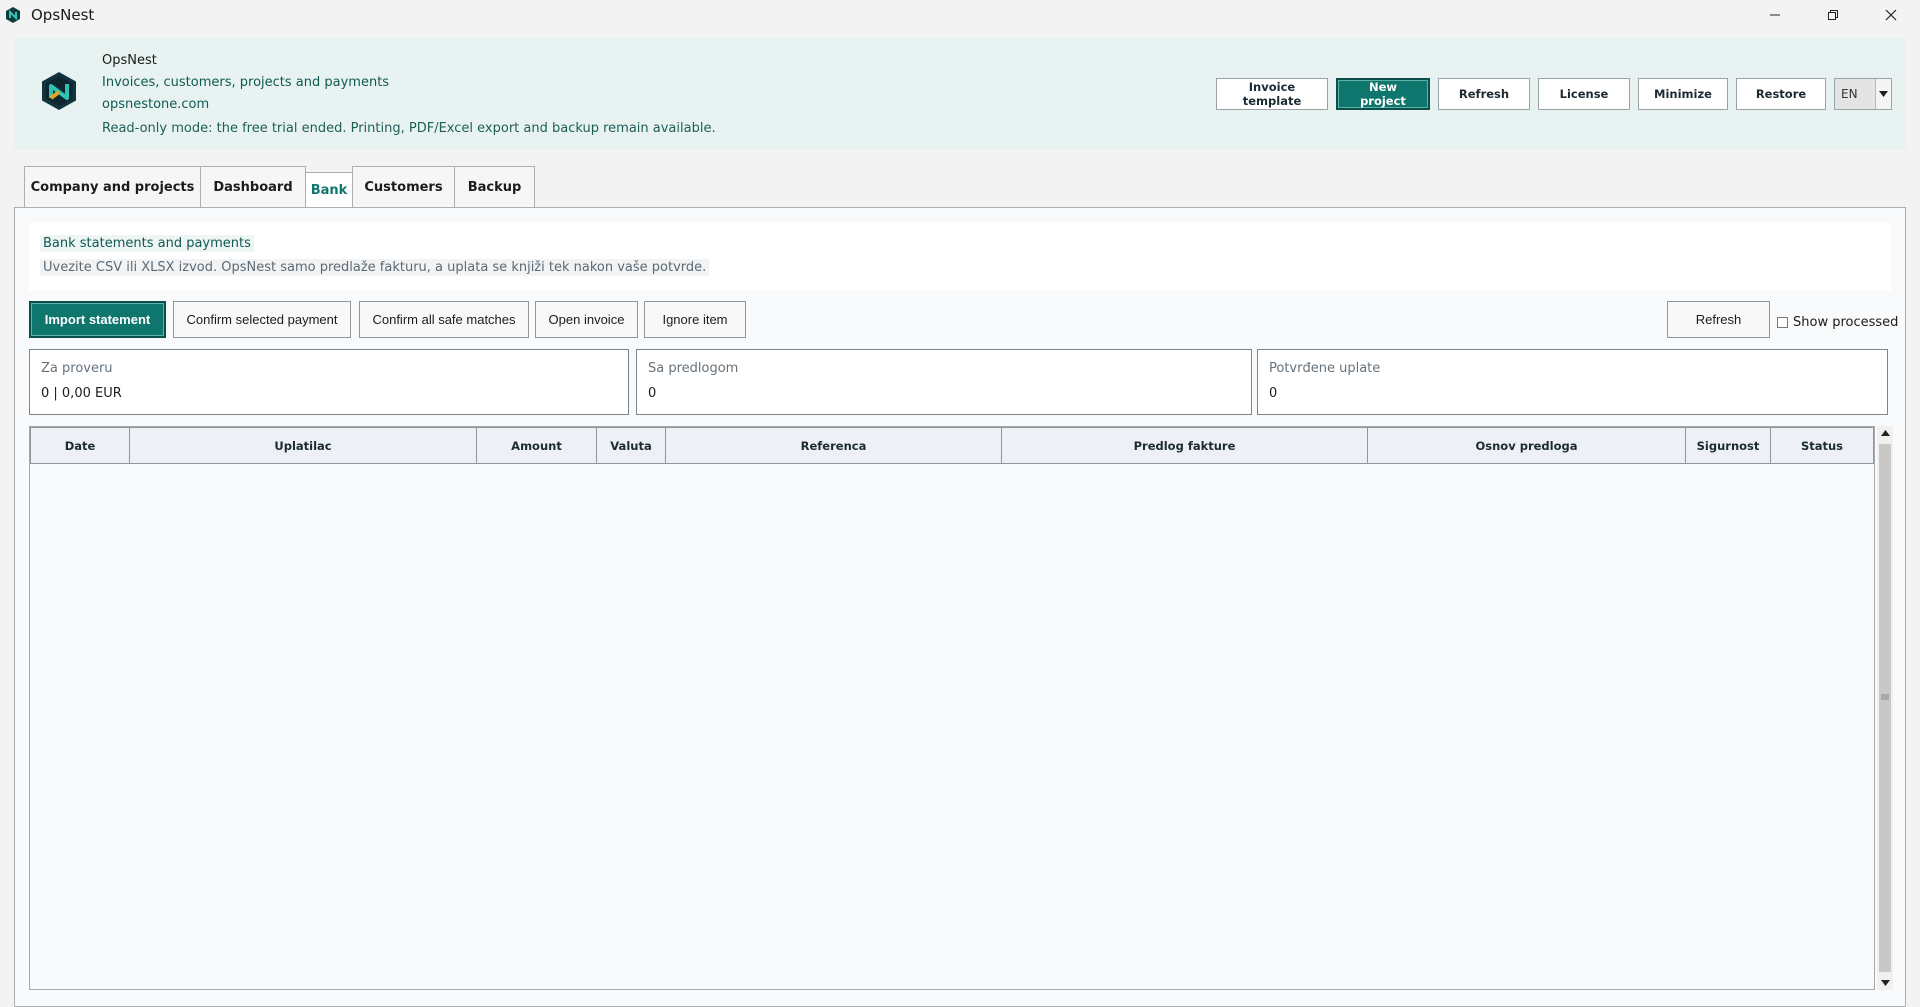  Describe the element at coordinates (1863, 94) in the screenshot. I see `language-select: EN` at that location.